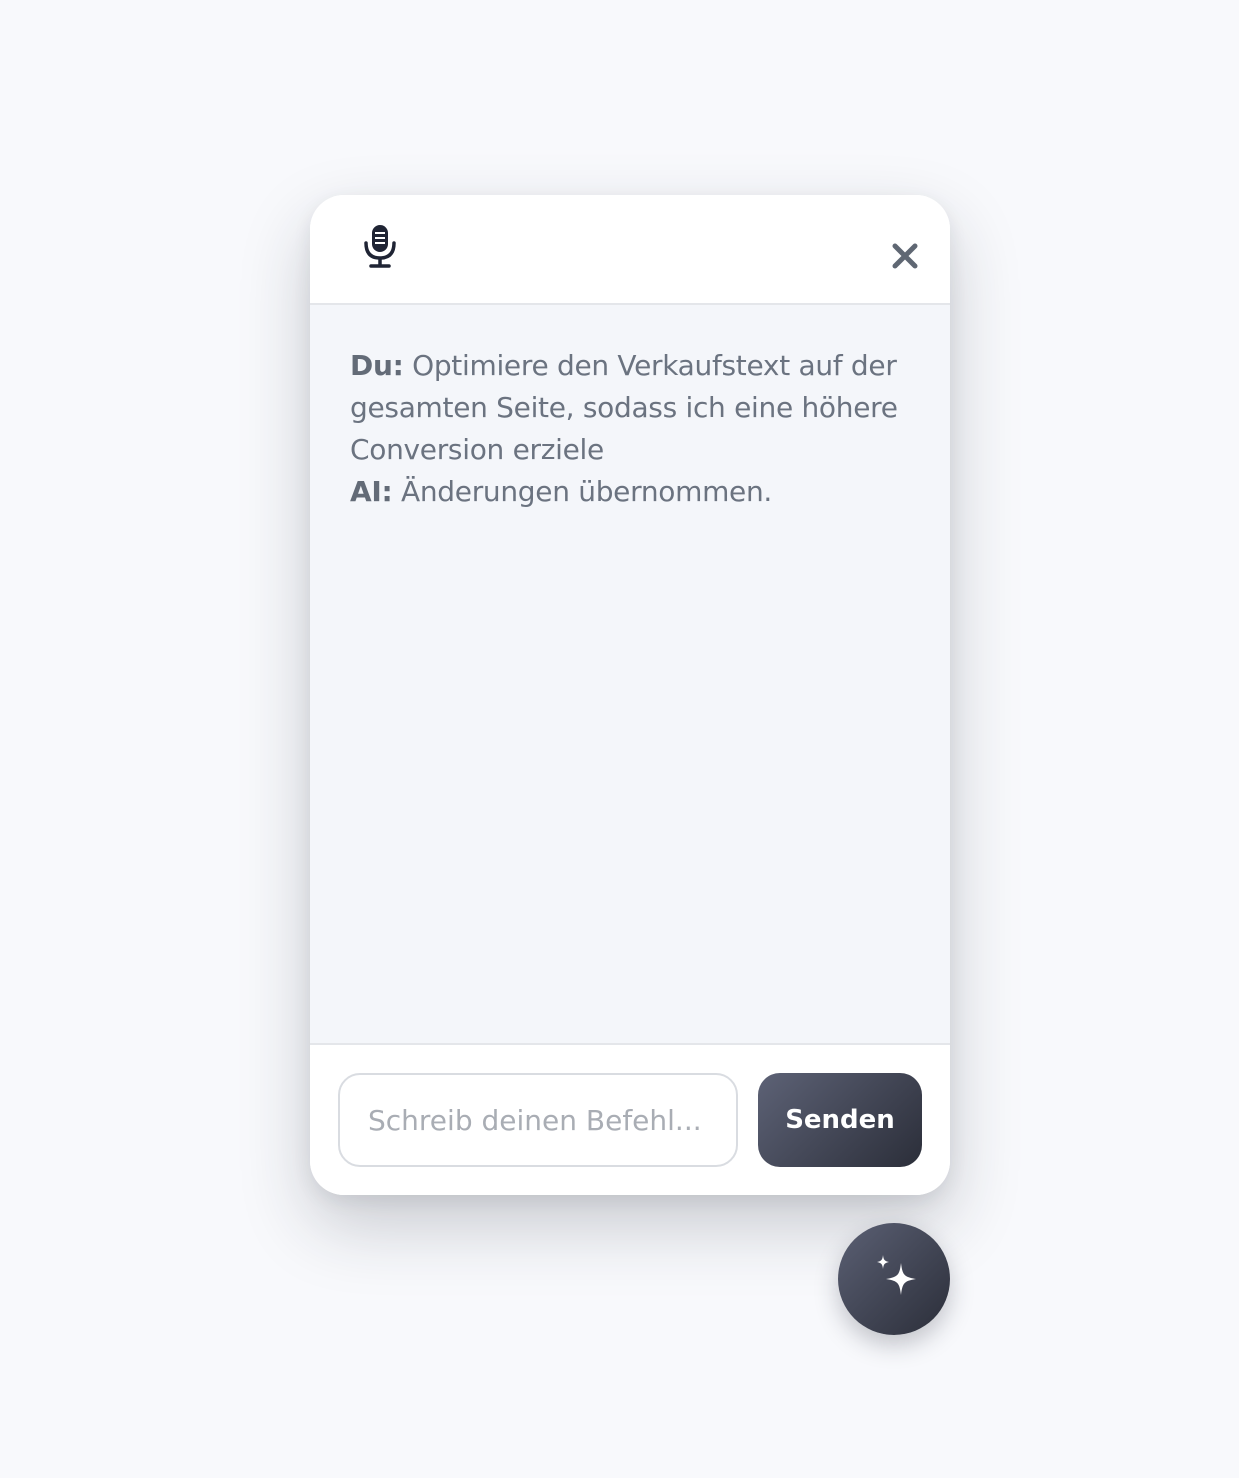 The width and height of the screenshot is (1239, 1478). What do you see at coordinates (371, 491) in the screenshot?
I see `message-sender: AI:` at bounding box center [371, 491].